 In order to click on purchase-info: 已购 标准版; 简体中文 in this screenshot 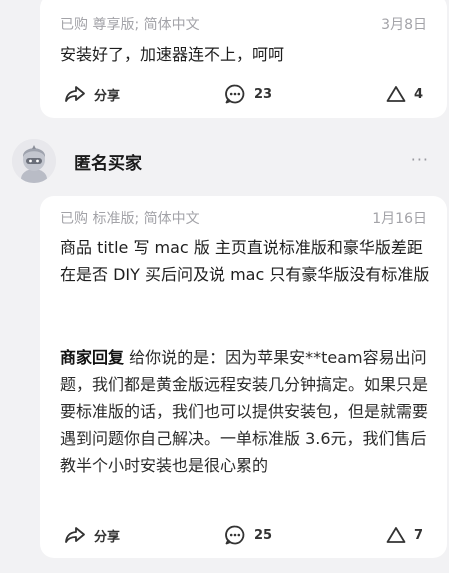, I will do `click(130, 219)`.